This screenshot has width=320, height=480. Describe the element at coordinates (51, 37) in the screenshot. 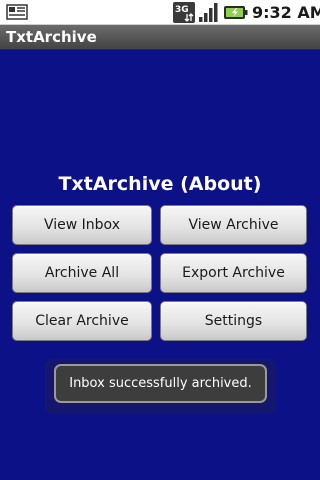

I see `app-title: TxtArchive` at that location.